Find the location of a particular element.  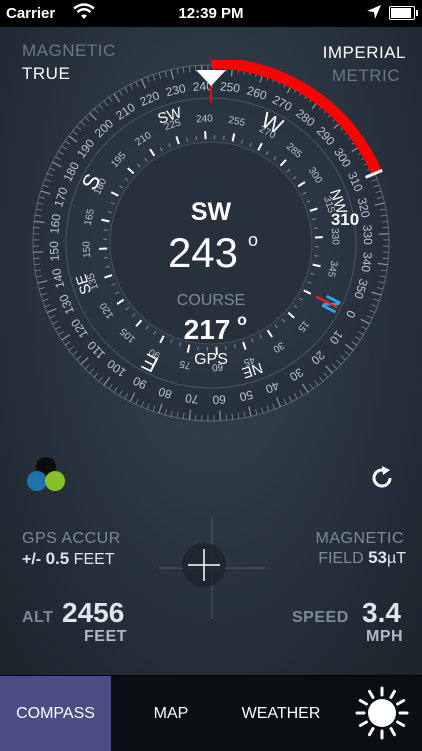

battery-icon is located at coordinates (402, 13).